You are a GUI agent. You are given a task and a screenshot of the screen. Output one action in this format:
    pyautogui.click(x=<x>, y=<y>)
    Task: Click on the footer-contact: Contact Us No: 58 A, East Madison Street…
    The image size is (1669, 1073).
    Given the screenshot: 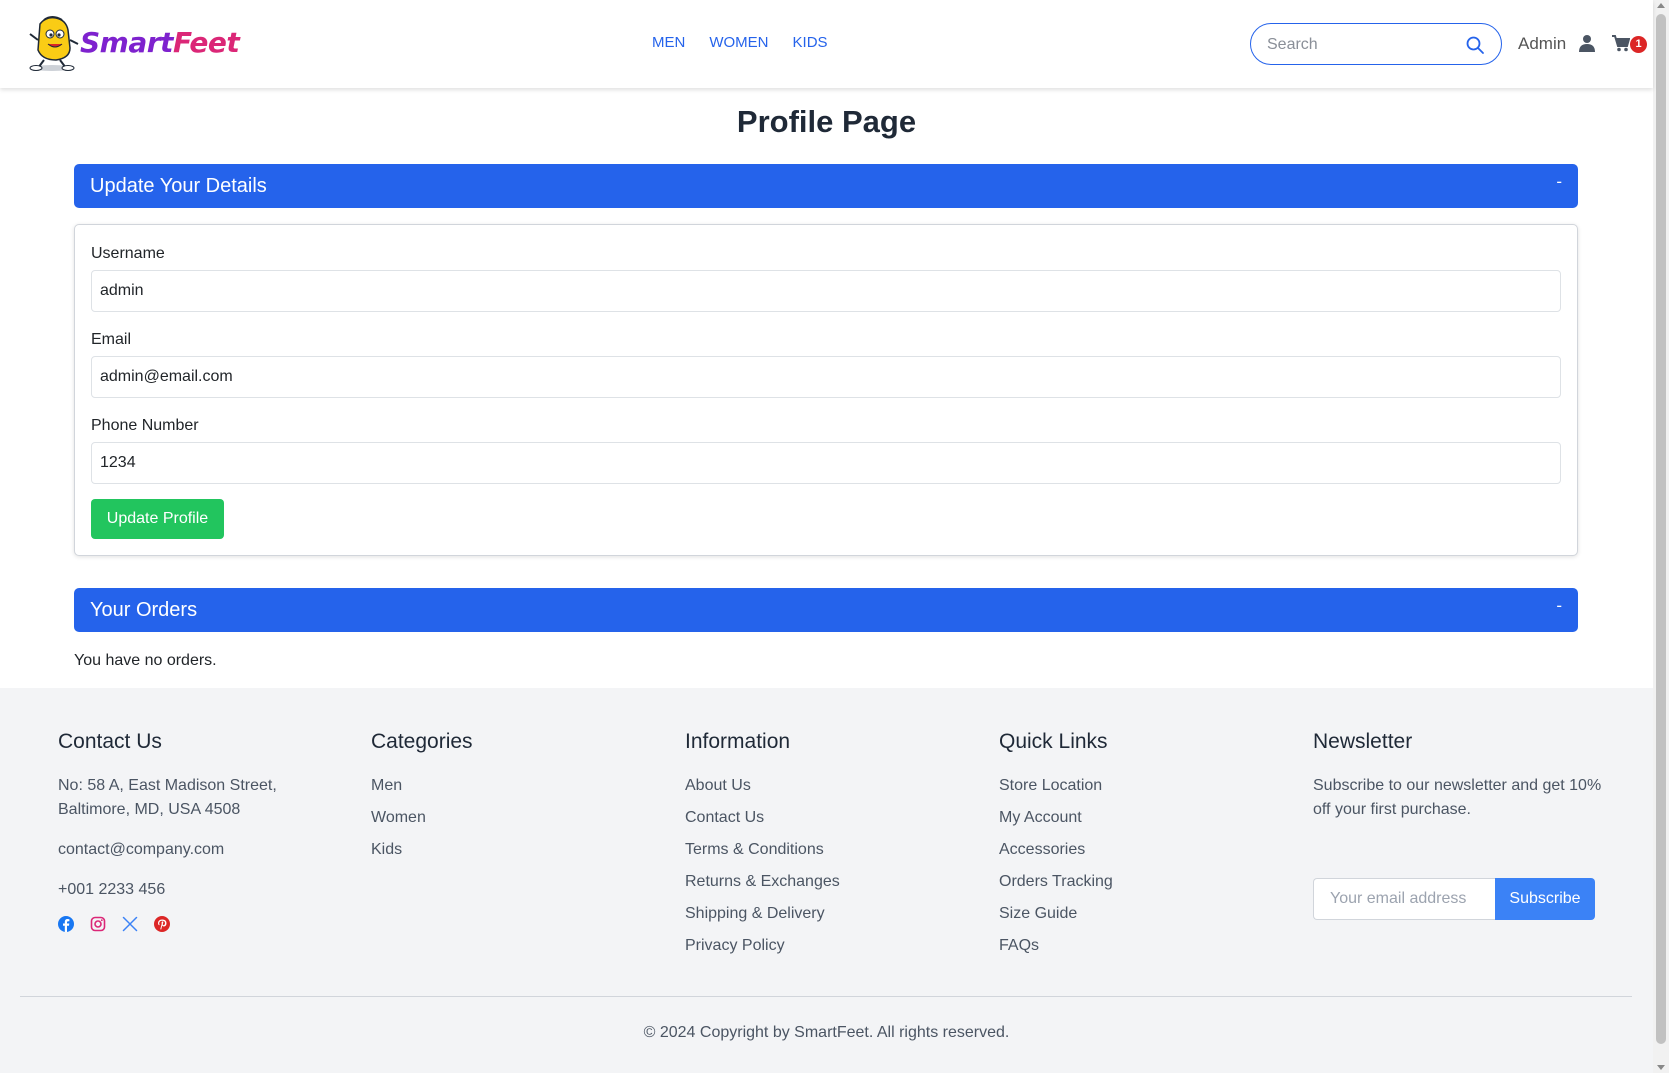 What is the action you would take?
    pyautogui.click(x=198, y=816)
    